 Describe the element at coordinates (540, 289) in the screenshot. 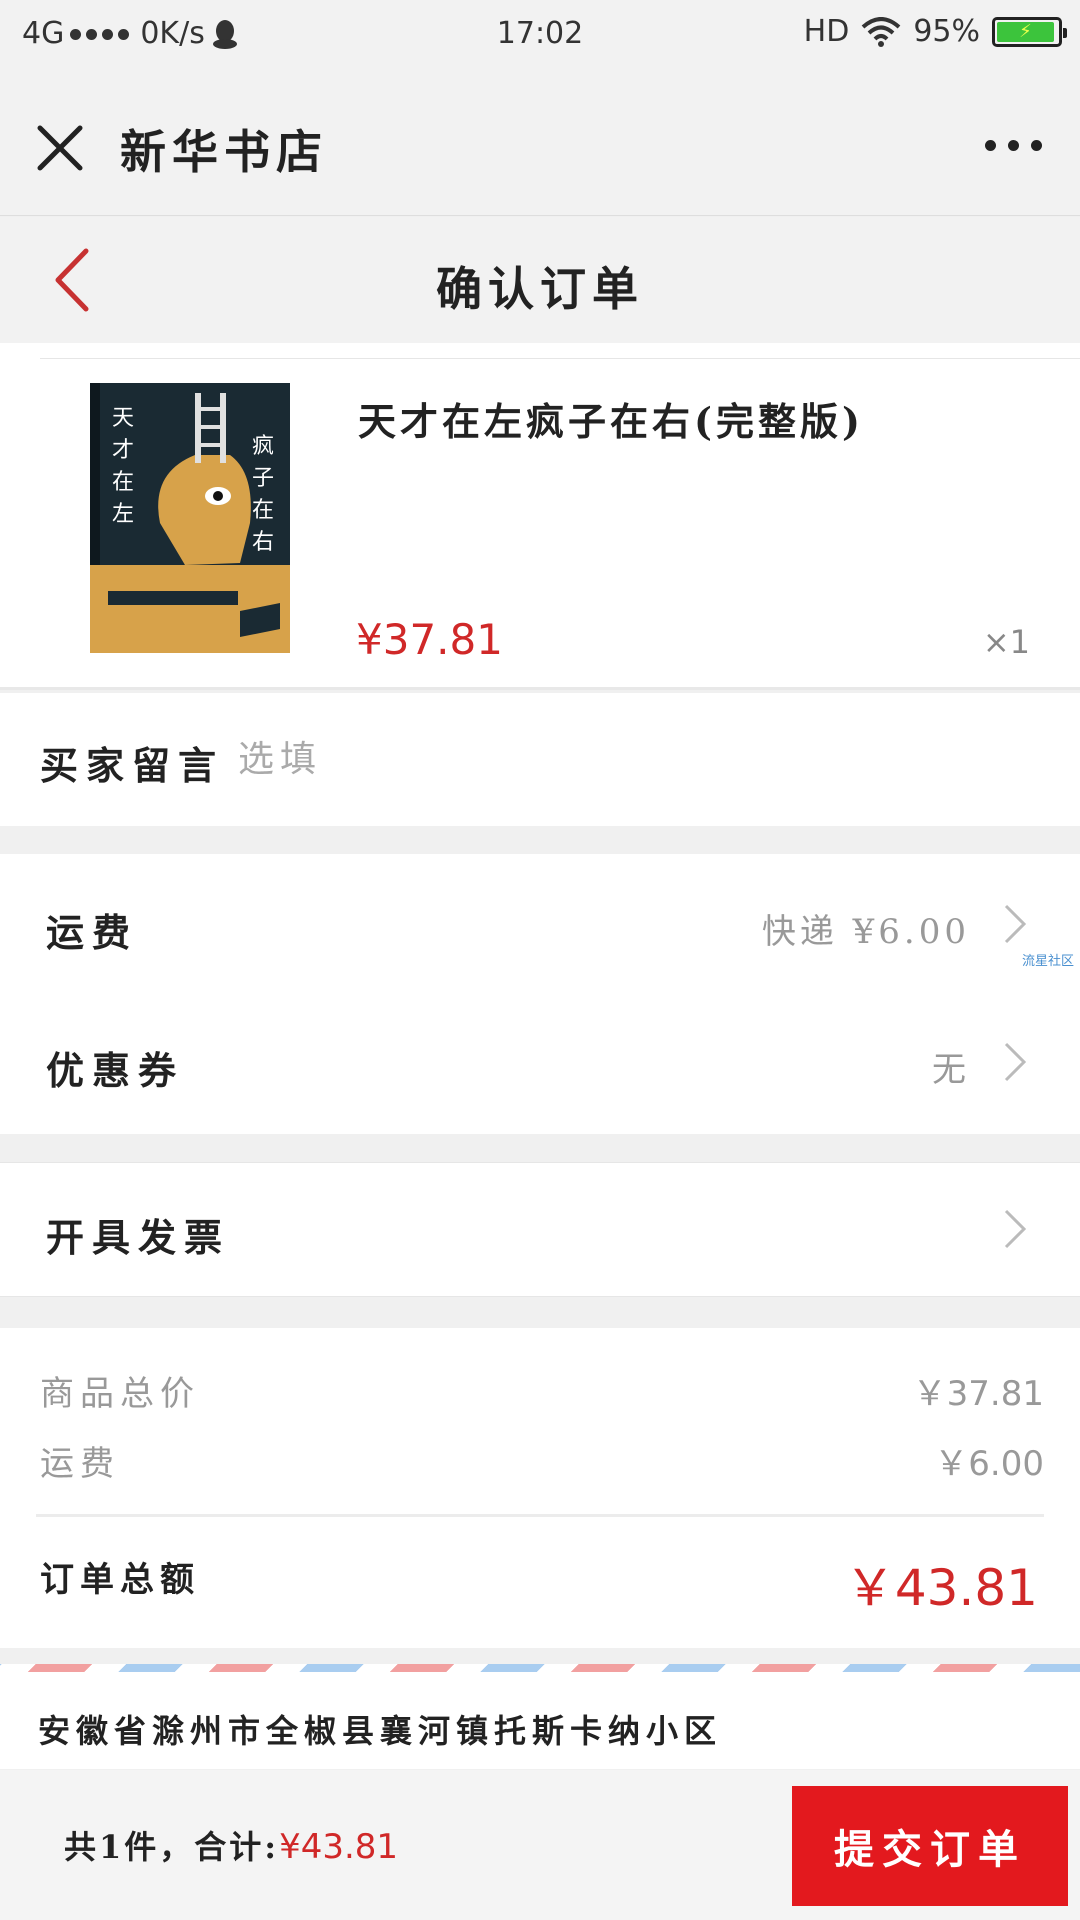

I see `page-title: 确认订单` at that location.